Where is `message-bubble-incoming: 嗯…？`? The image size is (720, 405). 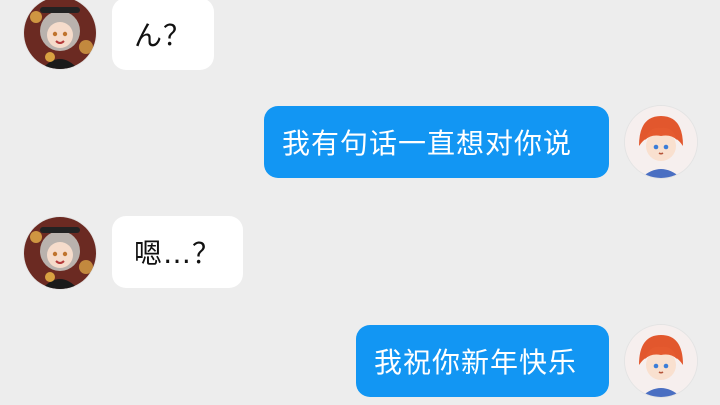 message-bubble-incoming: 嗯…？ is located at coordinates (178, 252).